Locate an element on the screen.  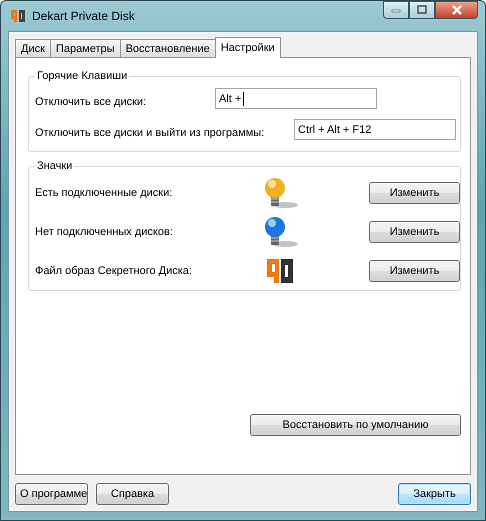
window-title: Dekart Private Disk is located at coordinates (83, 16).